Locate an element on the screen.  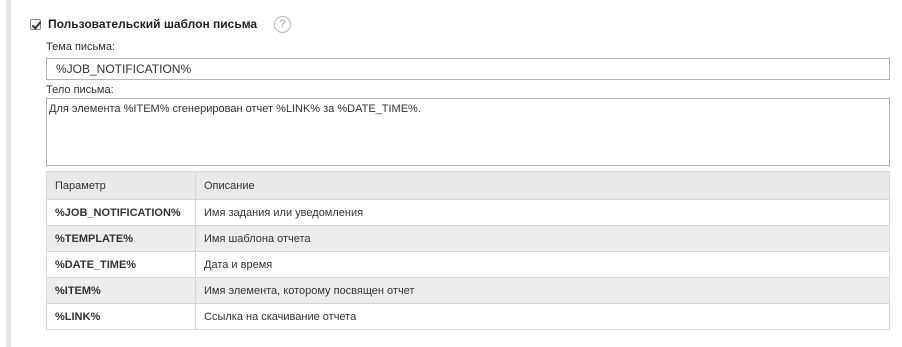
table-row: %DATE_TIME% Дата и время is located at coordinates (468, 264).